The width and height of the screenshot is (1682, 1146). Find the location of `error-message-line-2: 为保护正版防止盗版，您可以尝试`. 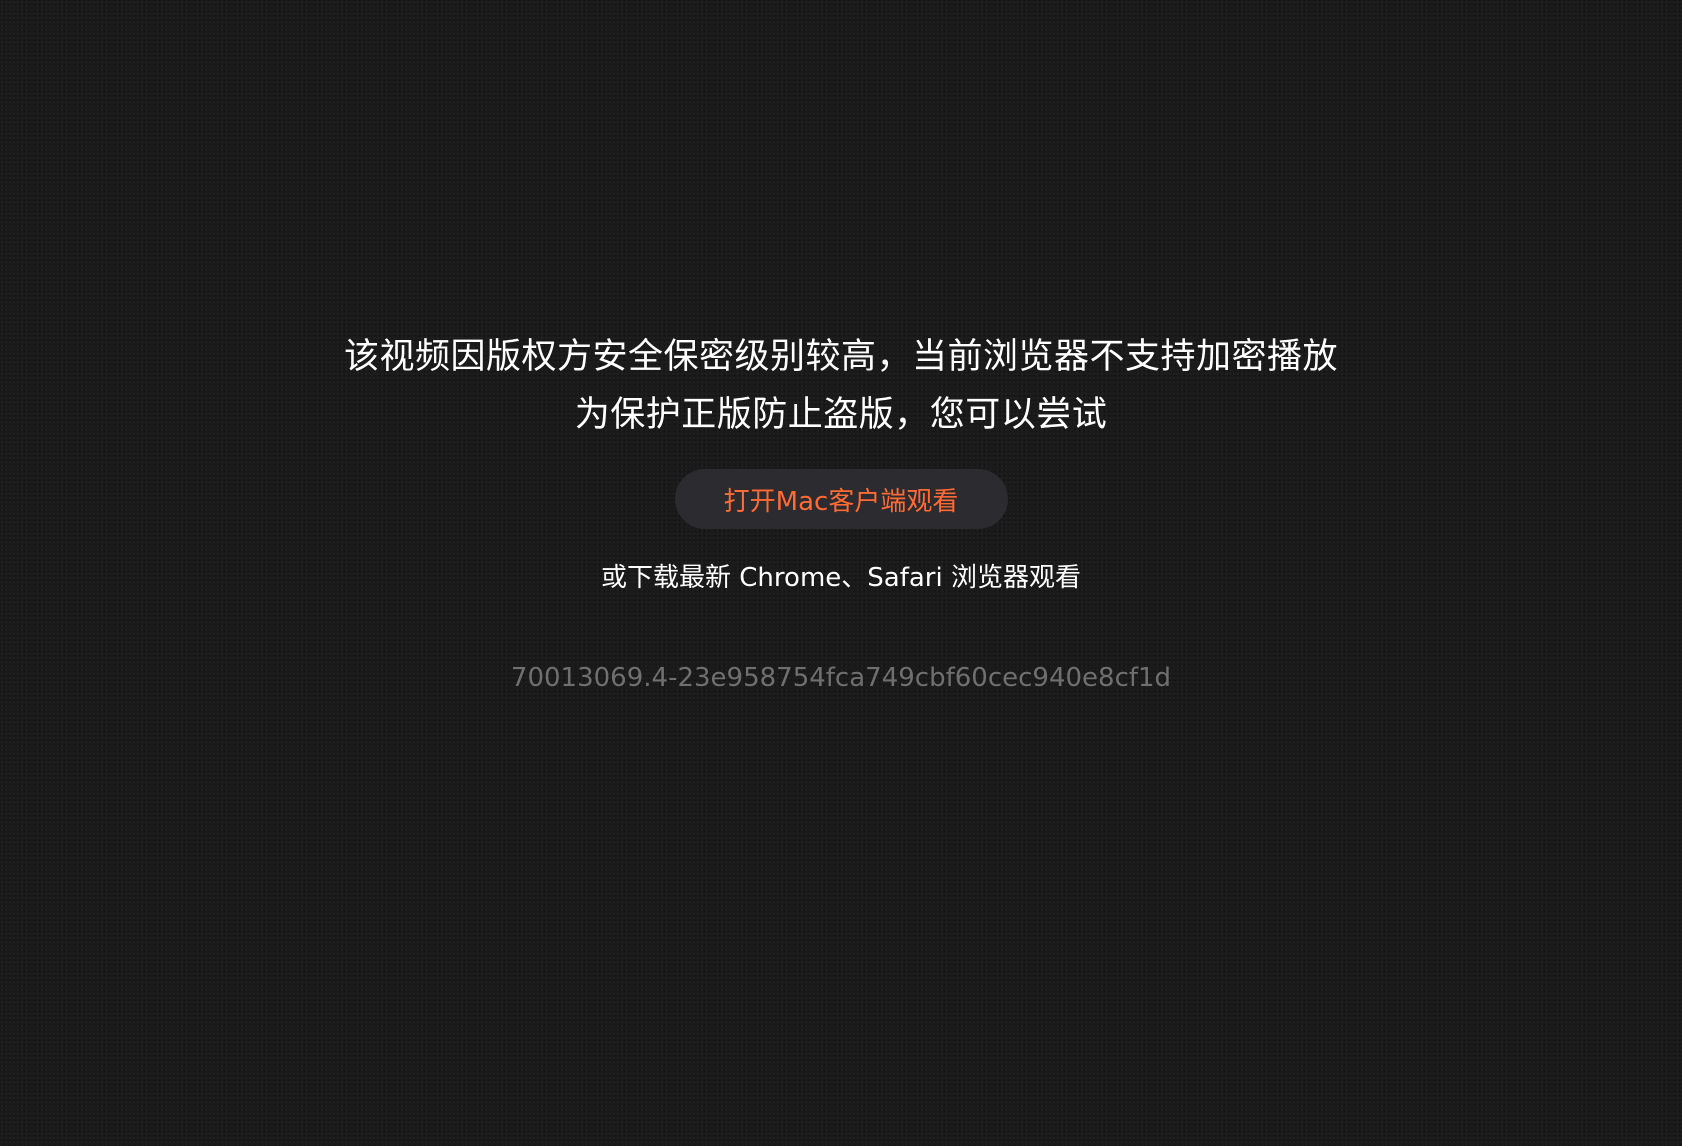

error-message-line-2: 为保护正版防止盗版，您可以尝试 is located at coordinates (841, 415).